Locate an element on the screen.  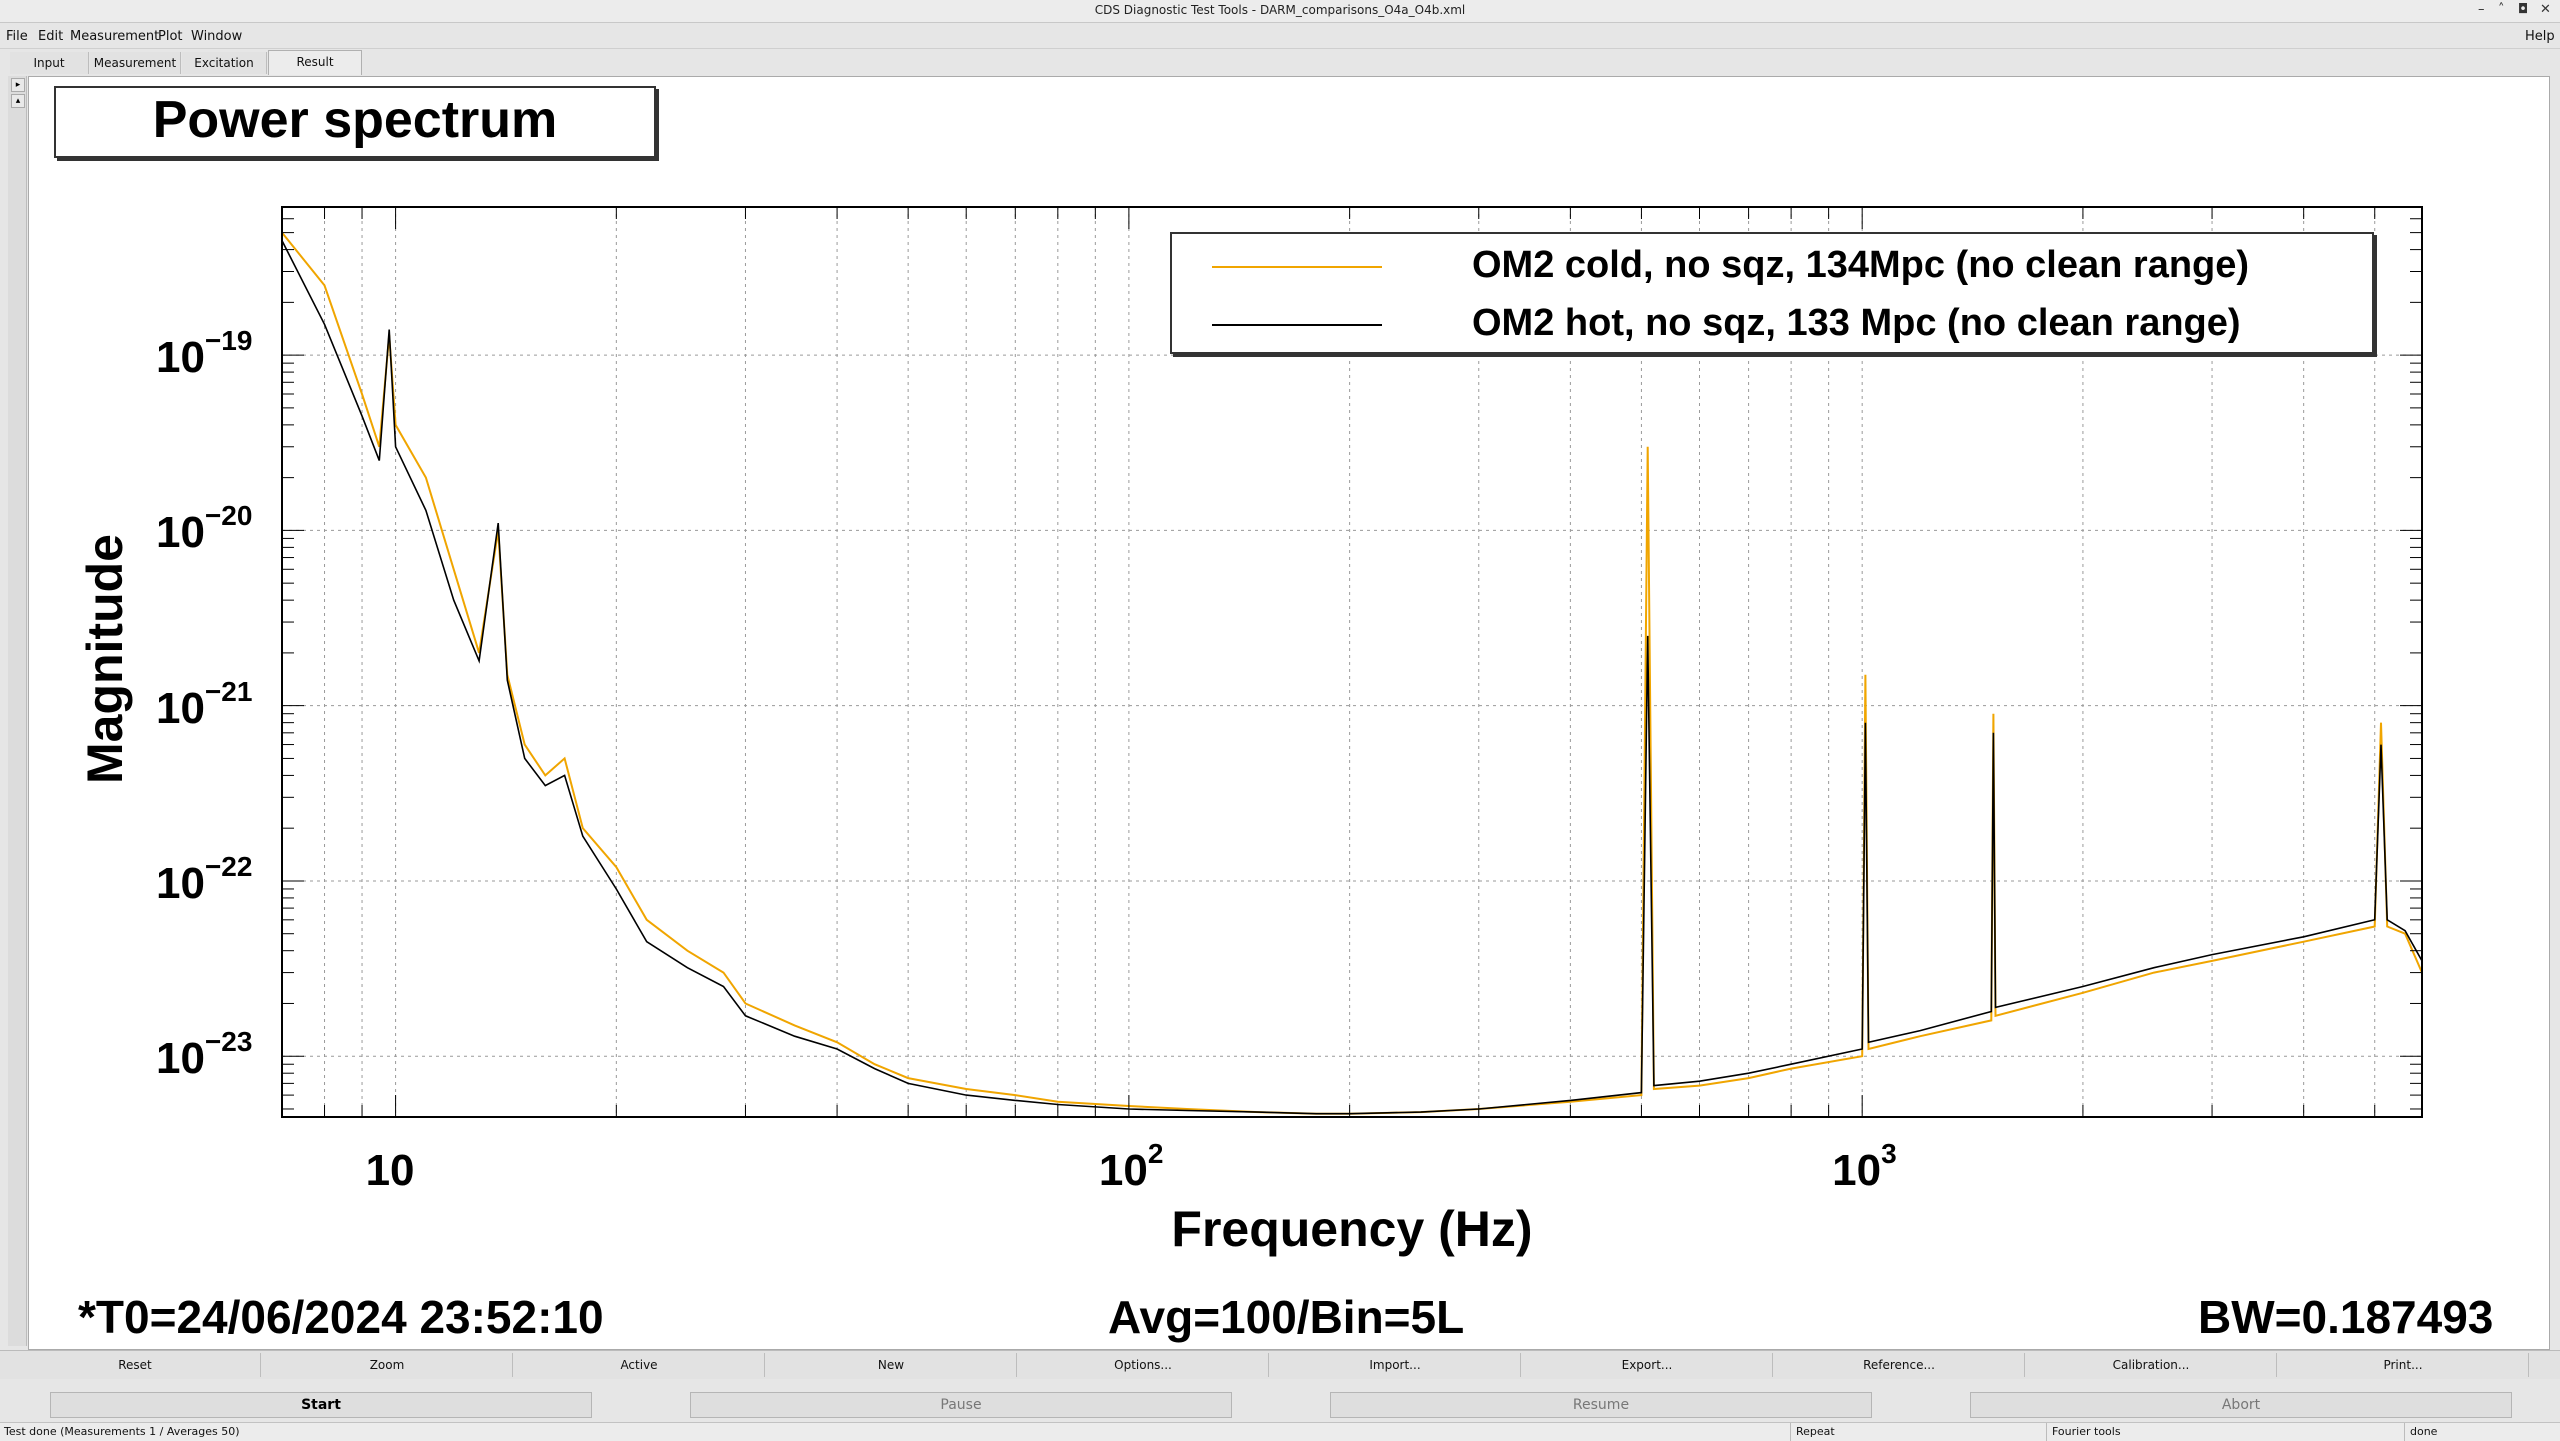
x-tick-label: 102 is located at coordinates (1131, 1166).